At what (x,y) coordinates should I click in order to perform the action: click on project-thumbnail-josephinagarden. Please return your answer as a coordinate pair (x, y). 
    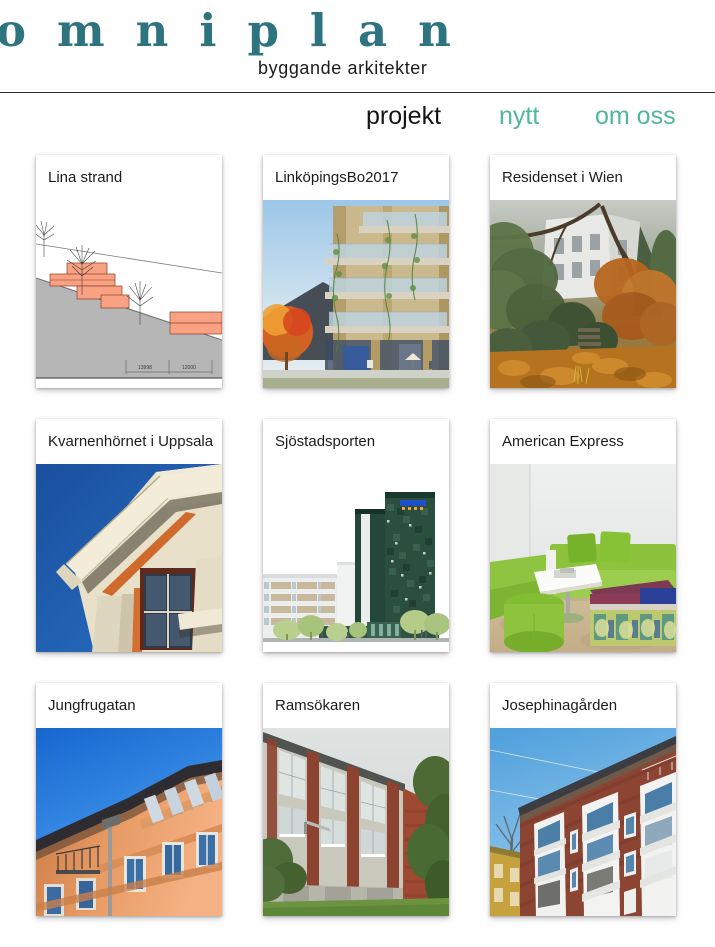
    Looking at the image, I should click on (583, 822).